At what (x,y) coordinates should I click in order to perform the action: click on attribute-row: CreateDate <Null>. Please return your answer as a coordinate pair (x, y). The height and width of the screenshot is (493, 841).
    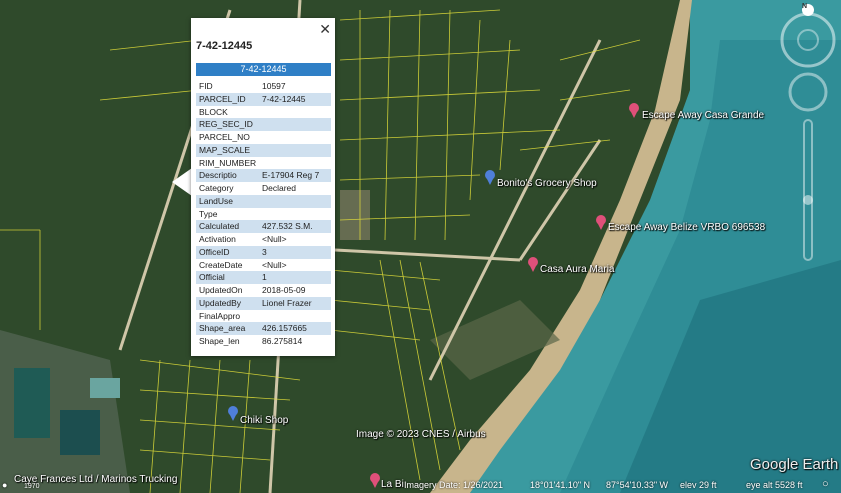
    Looking at the image, I should click on (263, 265).